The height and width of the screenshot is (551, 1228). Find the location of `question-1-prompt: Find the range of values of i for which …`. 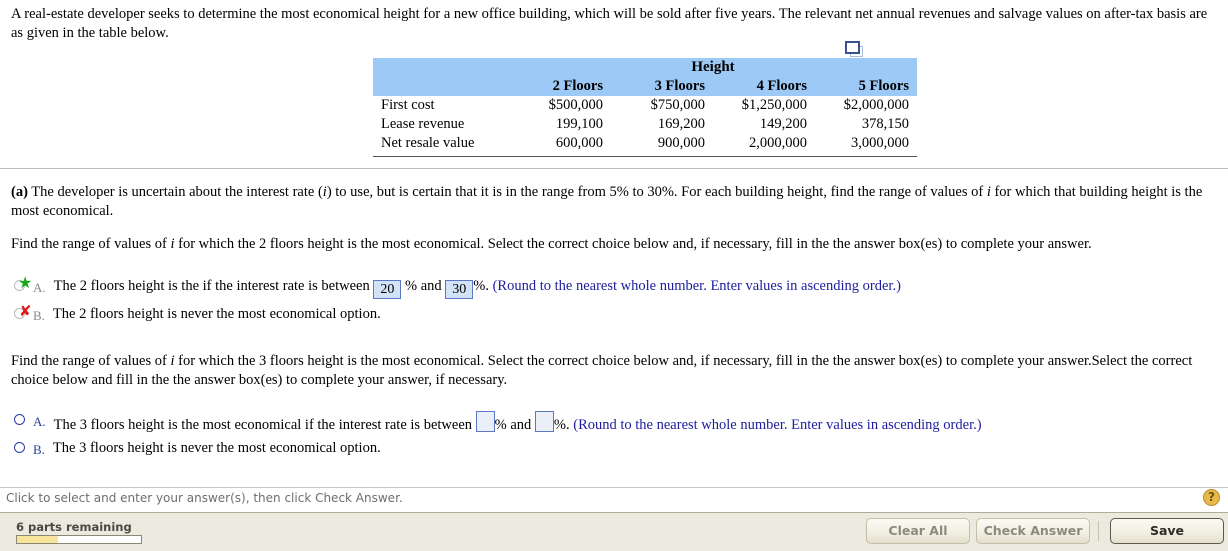

question-1-prompt: Find the range of values of i for which … is located at coordinates (614, 244).